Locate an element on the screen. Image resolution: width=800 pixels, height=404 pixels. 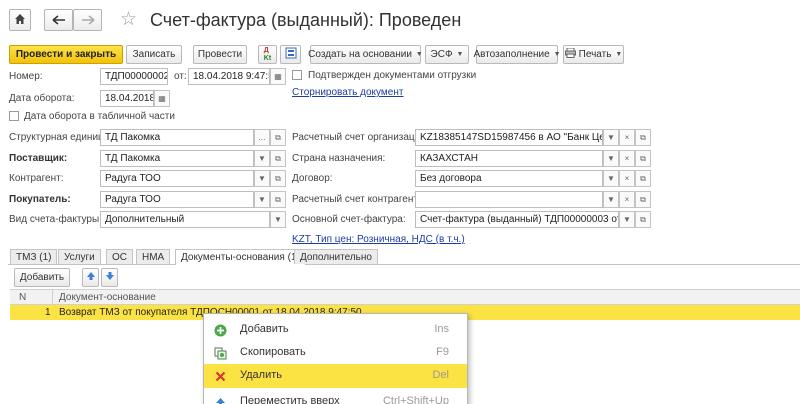
back-button is located at coordinates (58, 20).